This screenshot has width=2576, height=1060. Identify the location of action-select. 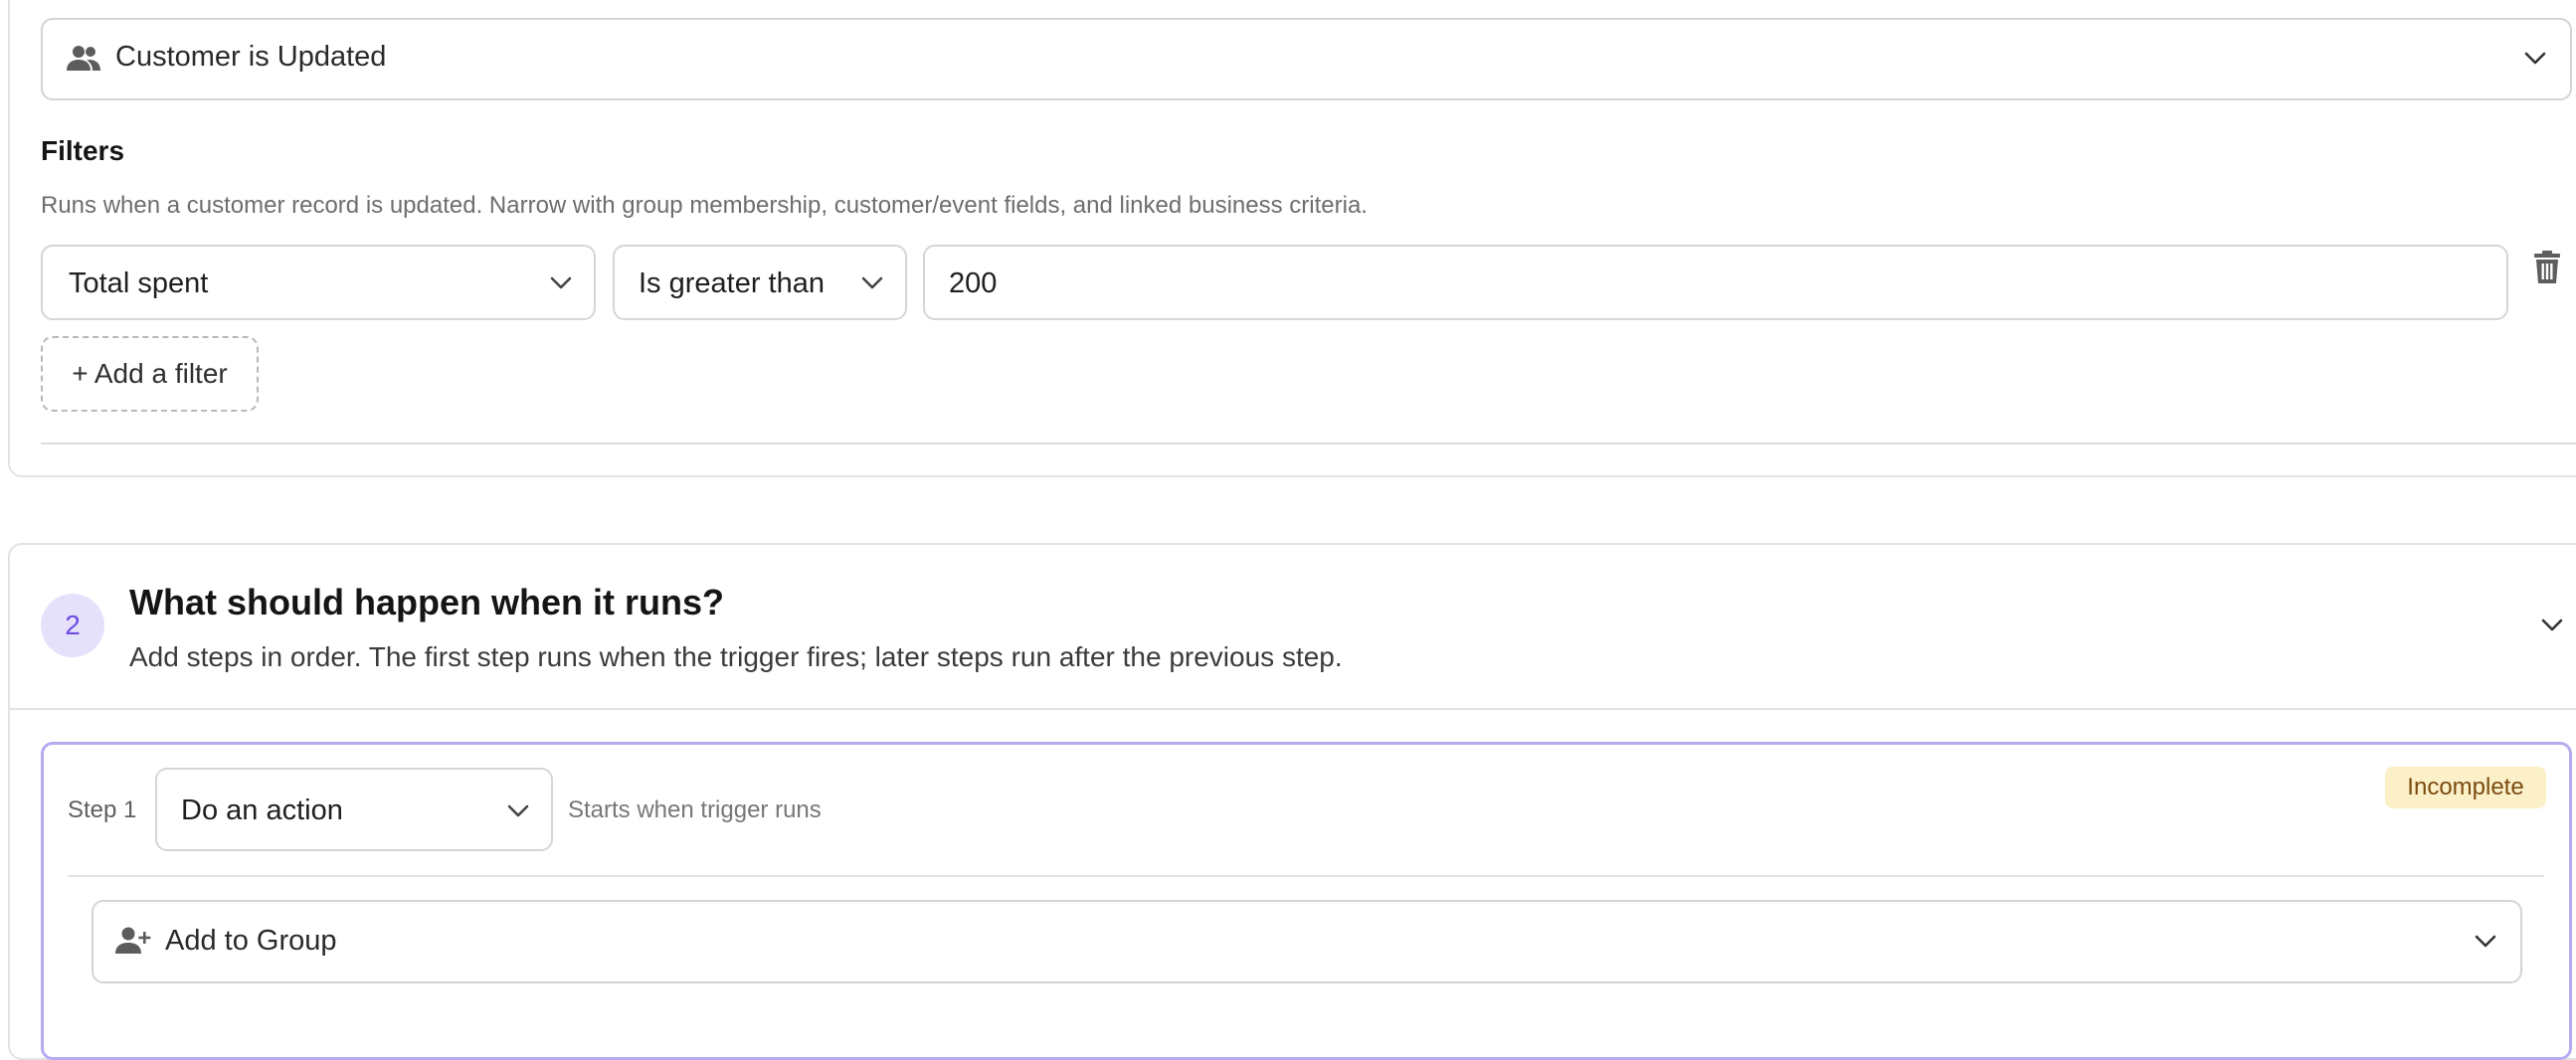
(1307, 941).